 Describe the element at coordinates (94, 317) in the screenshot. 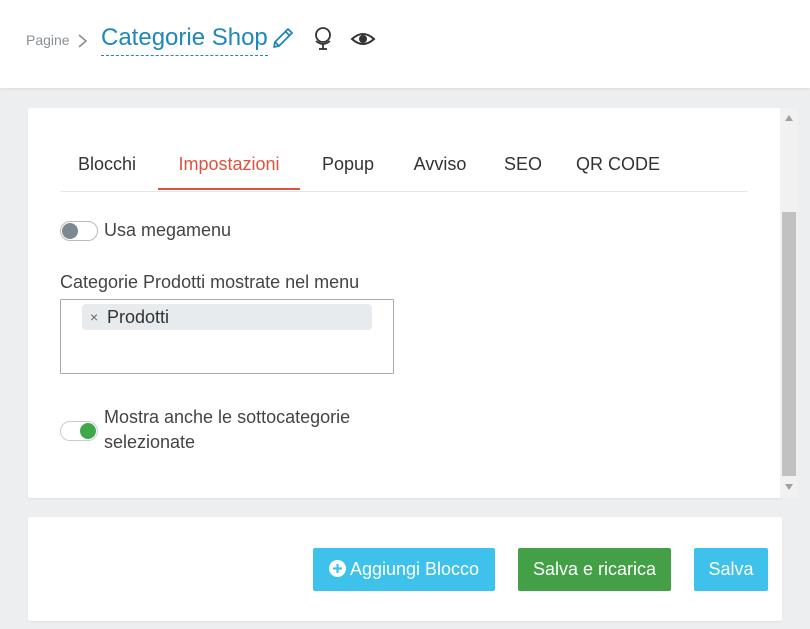

I see `chip-remove-icon: ×` at that location.